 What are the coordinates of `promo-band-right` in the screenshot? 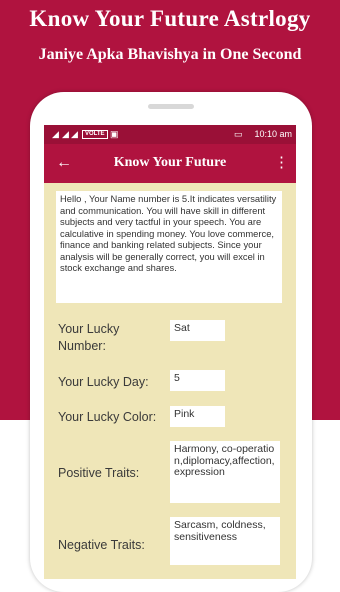 It's located at (326, 285).